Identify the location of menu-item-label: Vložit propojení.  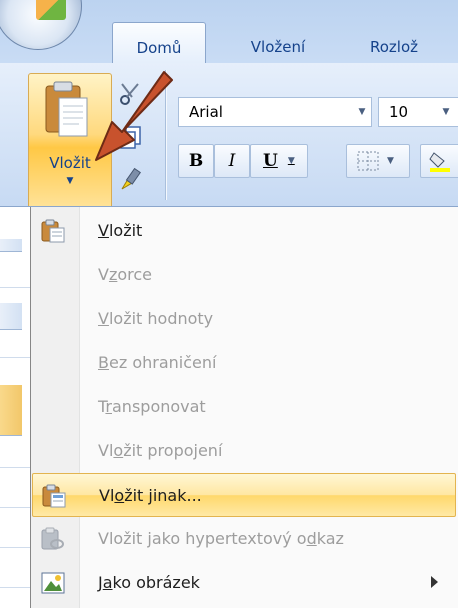
(160, 450).